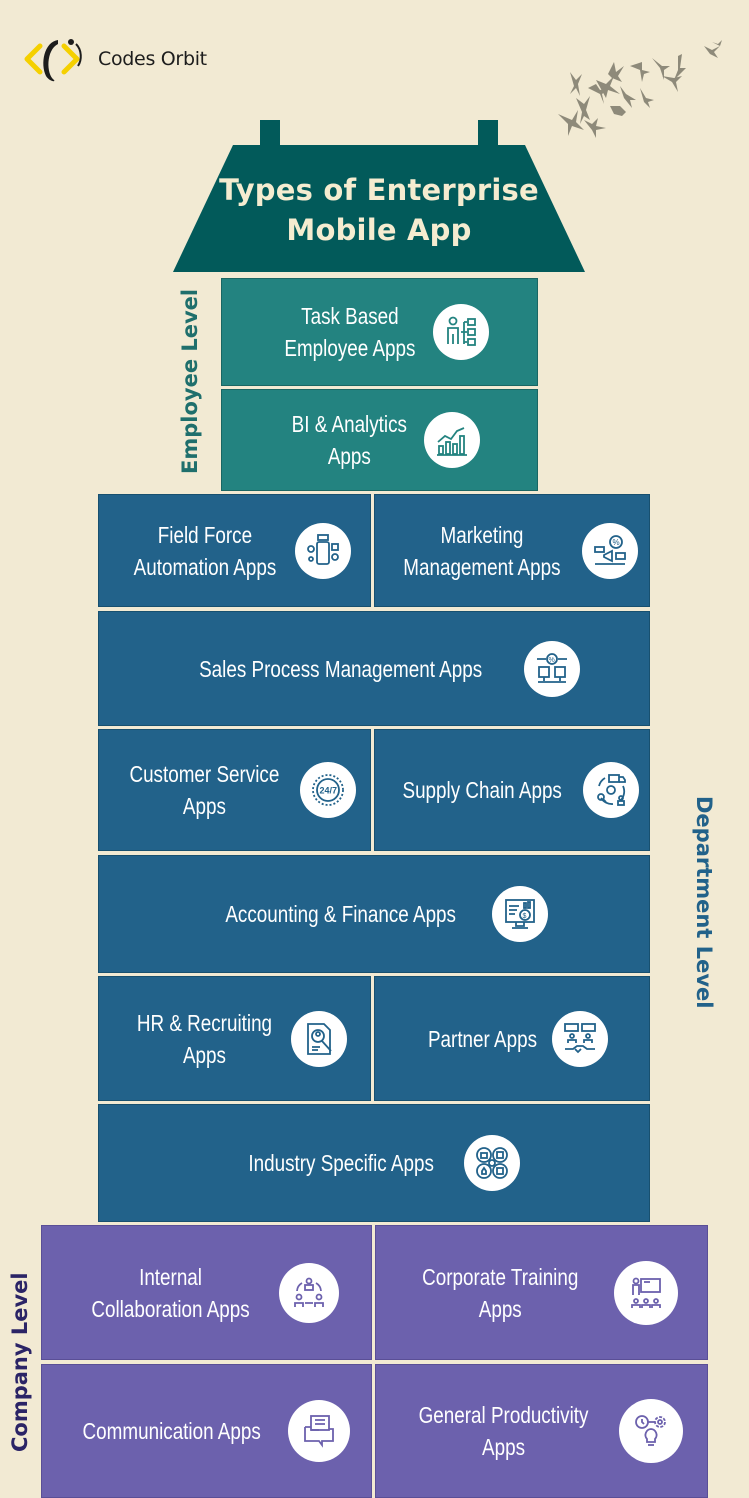 This screenshot has height=1498, width=749. I want to click on tile-marketing-management-apps: Marketing Management Apps %, so click(512, 550).